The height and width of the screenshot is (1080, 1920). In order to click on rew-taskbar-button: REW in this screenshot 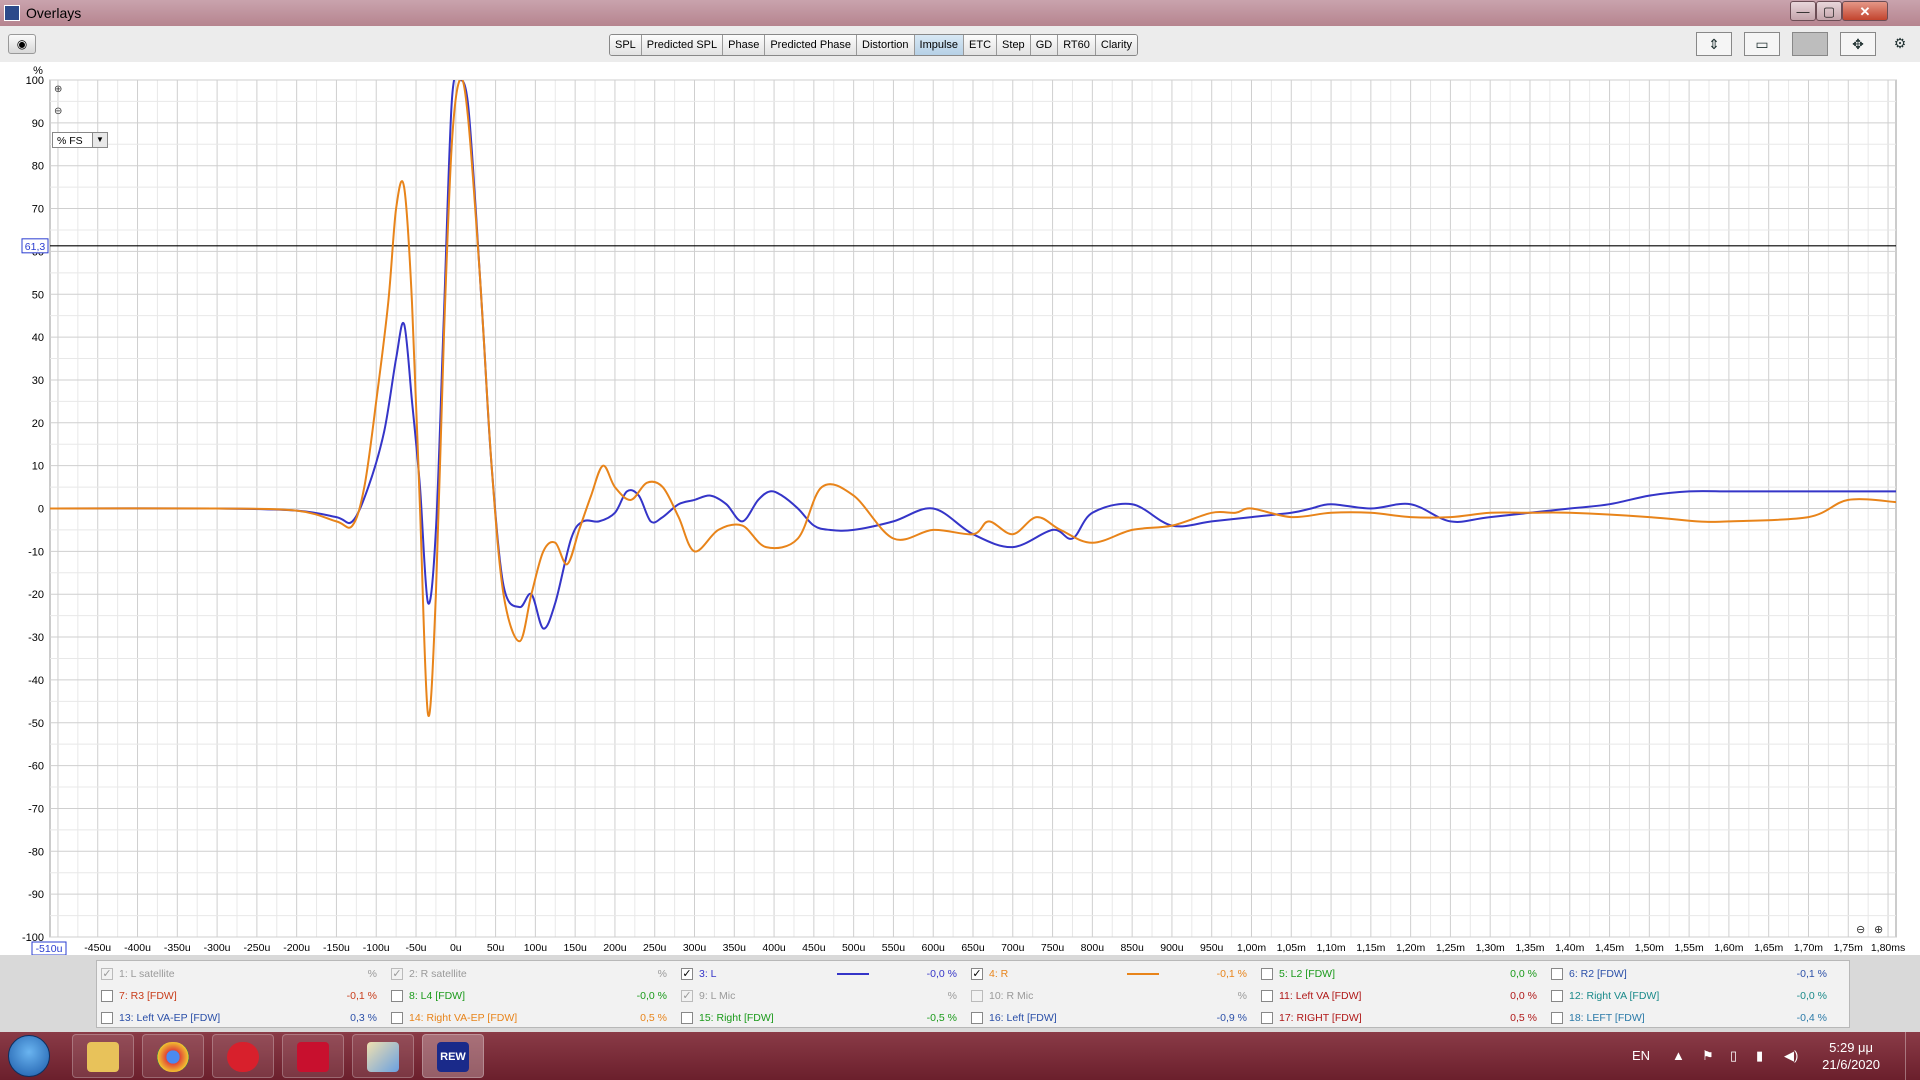, I will do `click(453, 1056)`.